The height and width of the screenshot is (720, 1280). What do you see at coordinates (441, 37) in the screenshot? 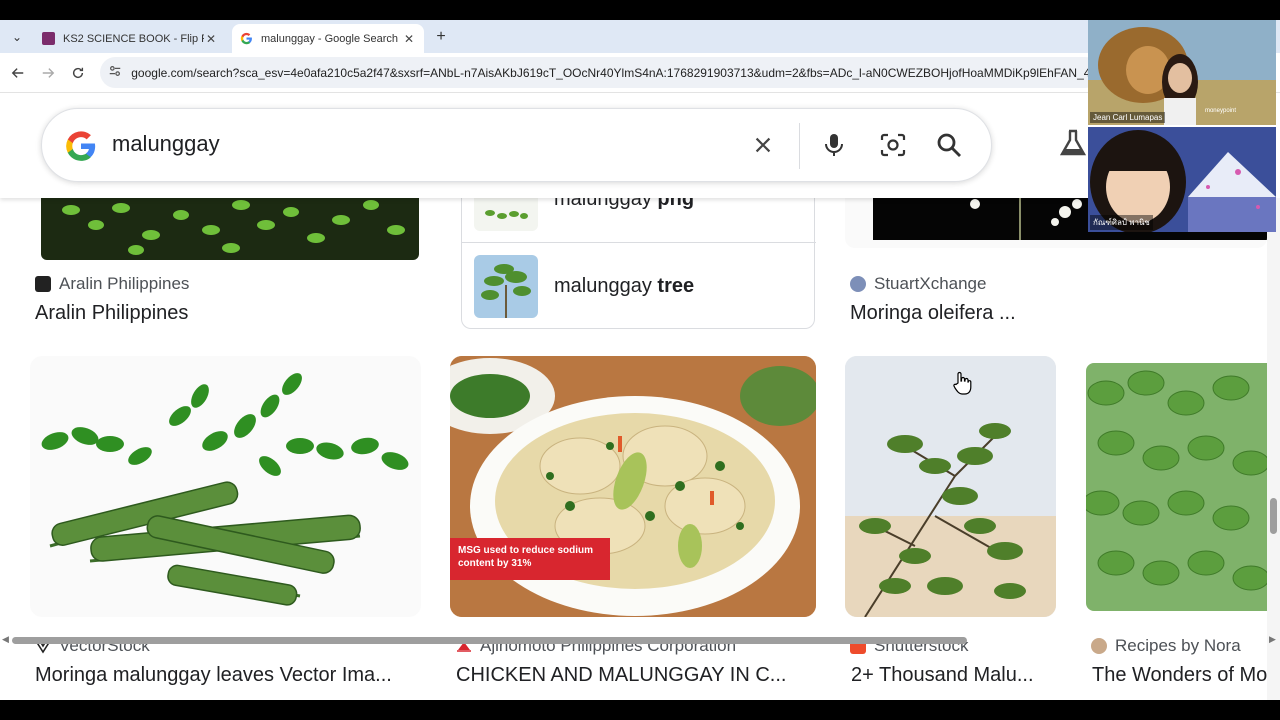
I see `new-tab-button: +` at bounding box center [441, 37].